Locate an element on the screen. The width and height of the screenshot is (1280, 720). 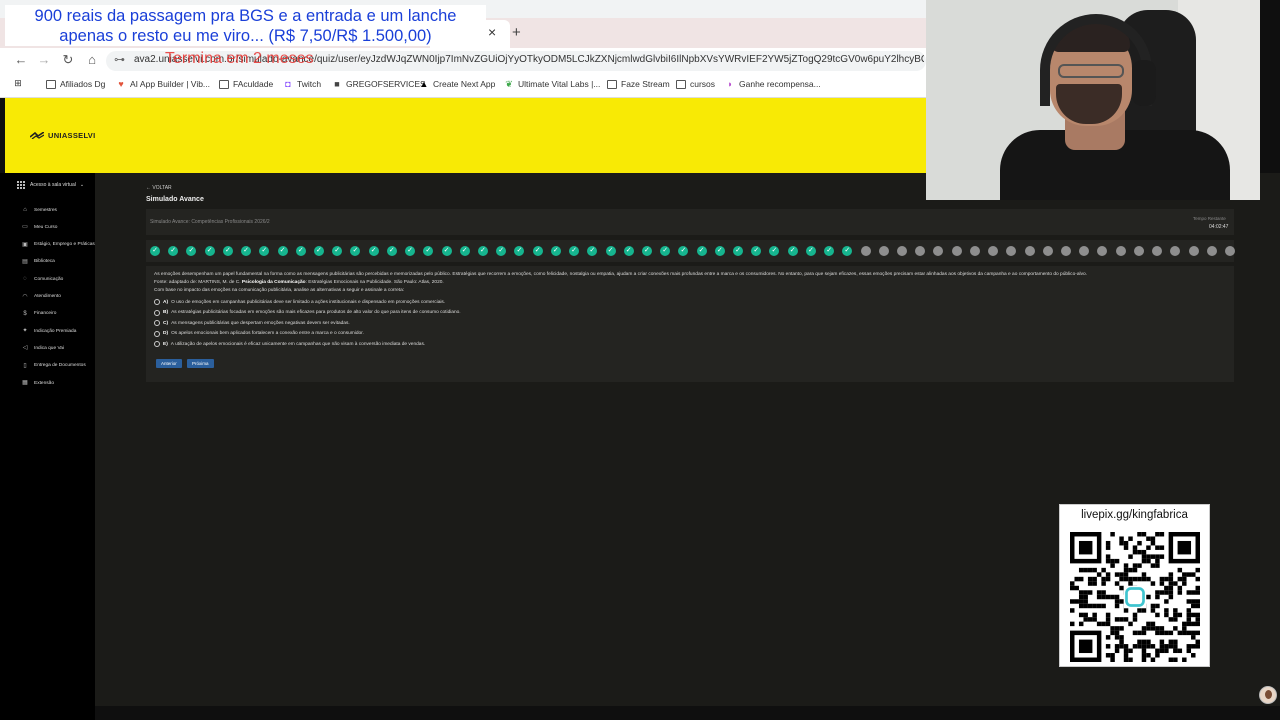
bookmark-2: FAculdade is located at coordinates (246, 84).